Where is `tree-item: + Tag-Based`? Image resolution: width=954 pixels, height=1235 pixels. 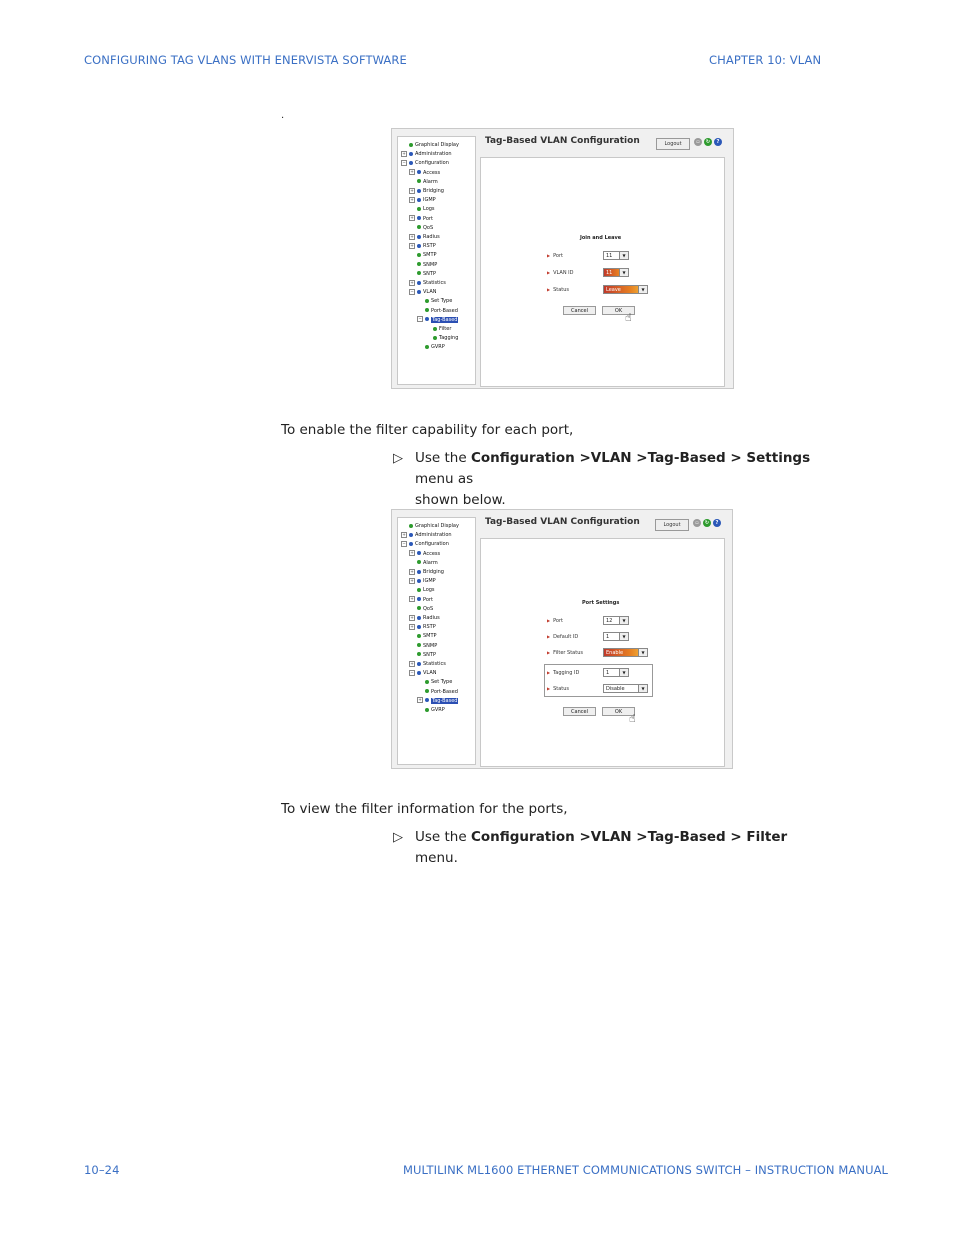 tree-item: + Tag-Based is located at coordinates (438, 701).